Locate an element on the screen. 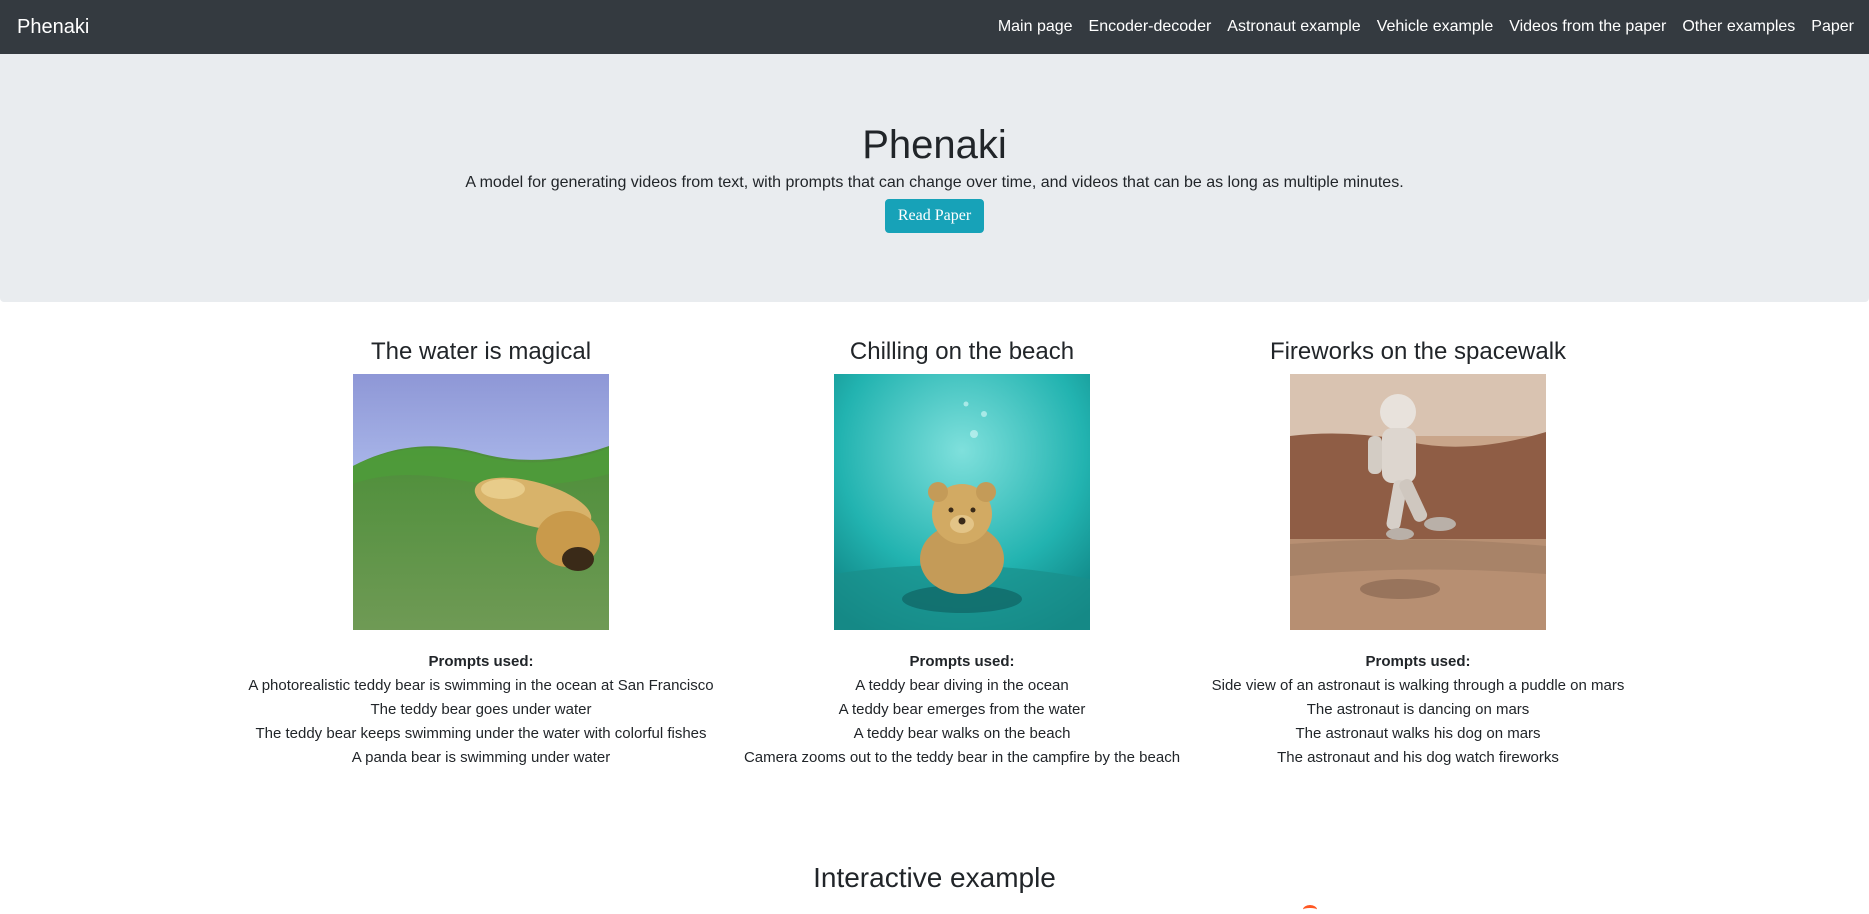 The image size is (1869, 914). astronaut-image is located at coordinates (1418, 501).